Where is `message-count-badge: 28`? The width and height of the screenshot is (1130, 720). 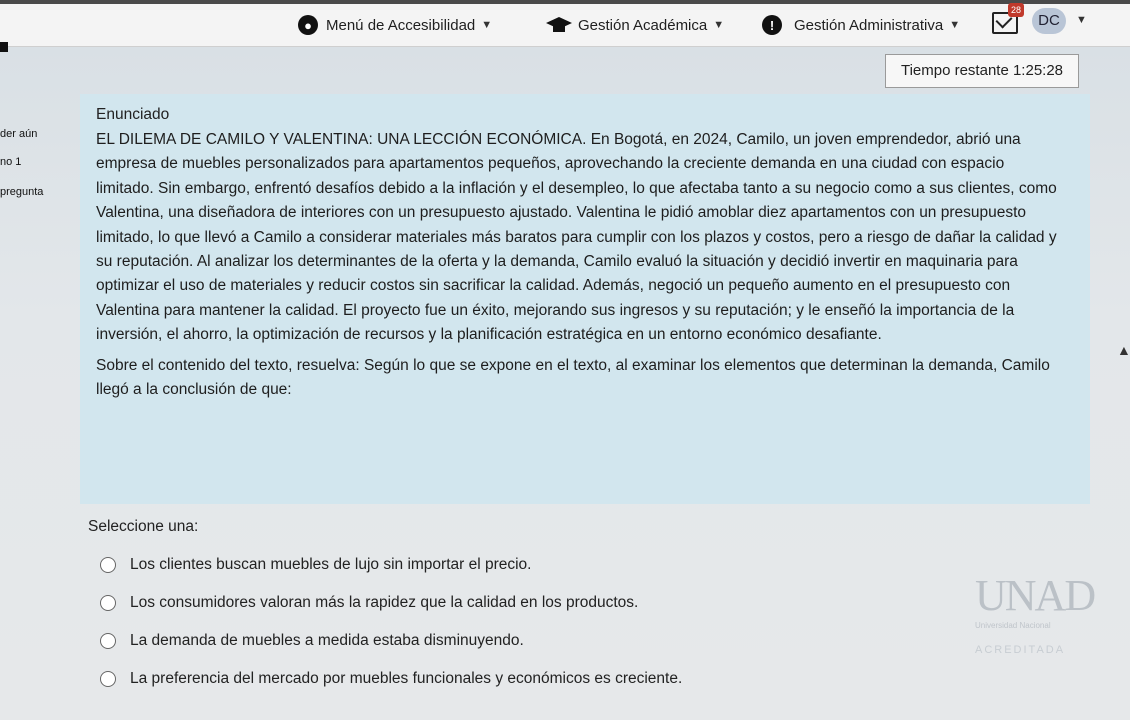
message-count-badge: 28 is located at coordinates (1016, 10).